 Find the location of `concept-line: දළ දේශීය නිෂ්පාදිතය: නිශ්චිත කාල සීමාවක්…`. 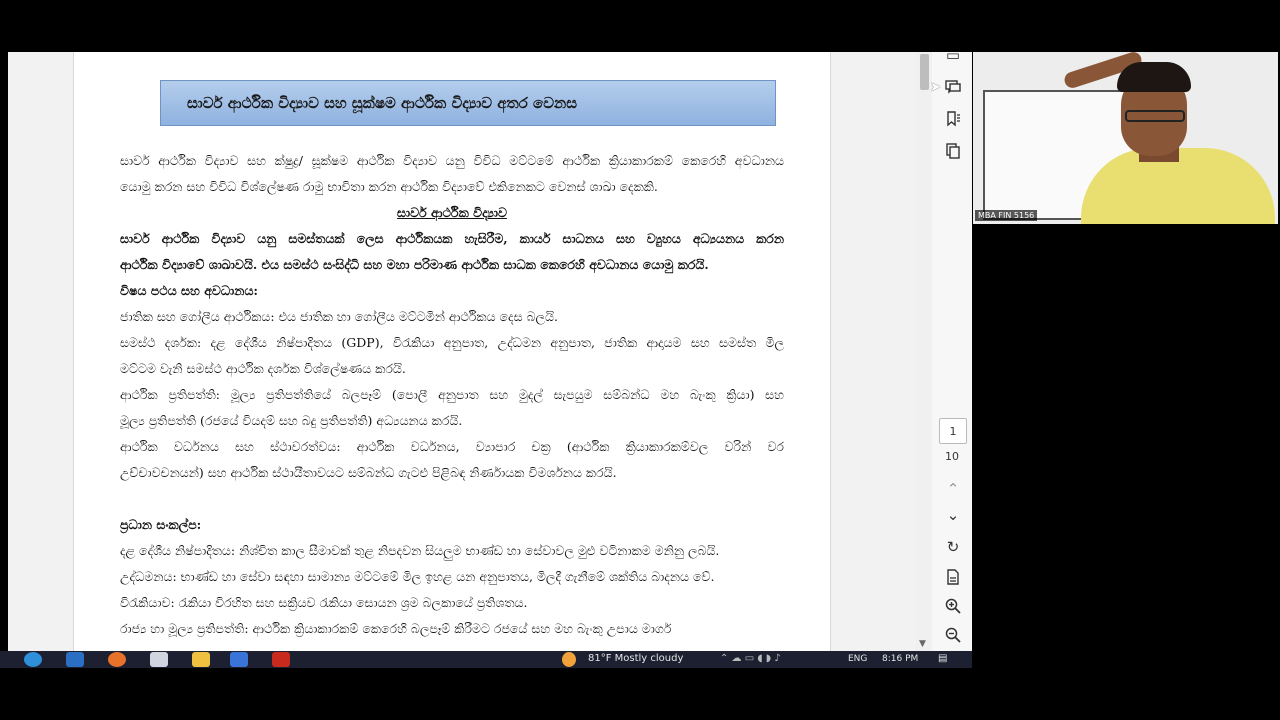

concept-line: දළ දේශීය නිෂ්පාදිතය: නිශ්චිත කාල සීමාවක්… is located at coordinates (420, 550).